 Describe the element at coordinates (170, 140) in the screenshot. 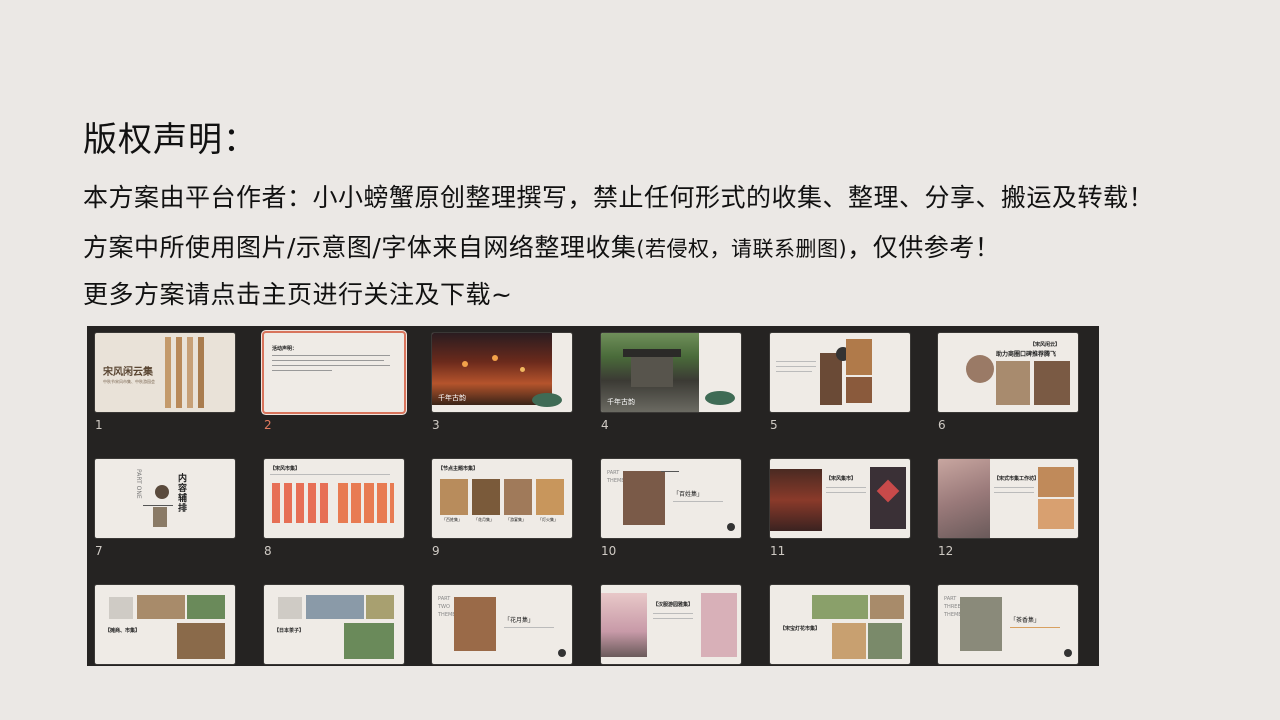

I see `page-title: 版权声明：` at that location.